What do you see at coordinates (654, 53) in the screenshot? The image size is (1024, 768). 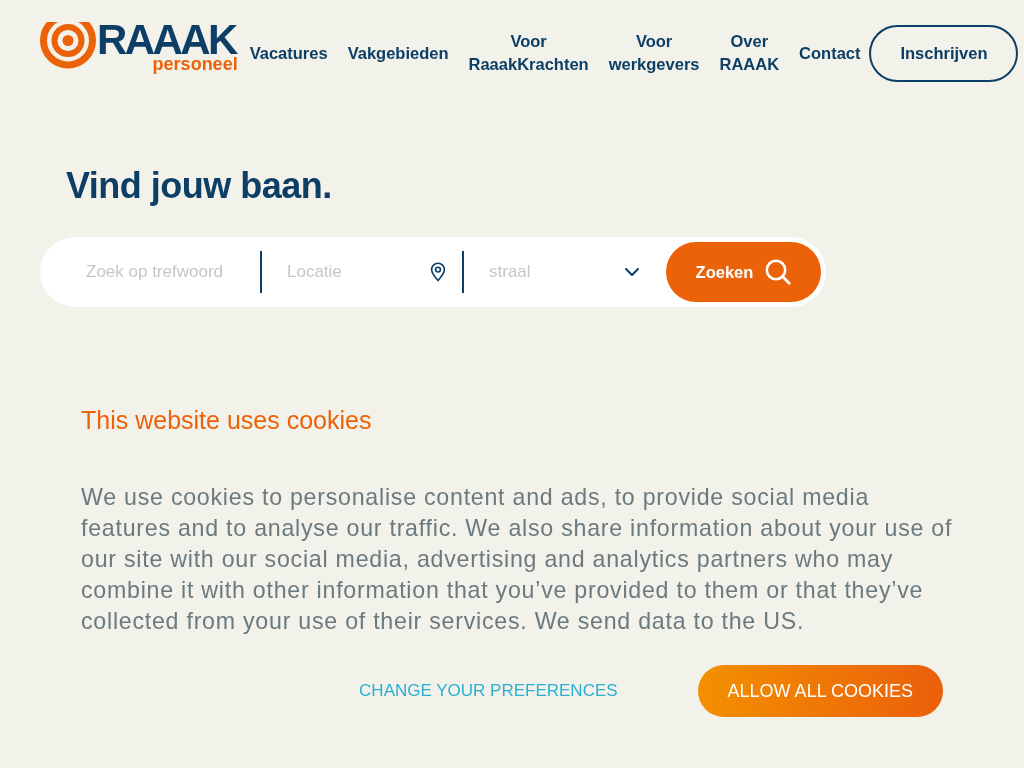 I see `nav-link: Voor werkgevers` at bounding box center [654, 53].